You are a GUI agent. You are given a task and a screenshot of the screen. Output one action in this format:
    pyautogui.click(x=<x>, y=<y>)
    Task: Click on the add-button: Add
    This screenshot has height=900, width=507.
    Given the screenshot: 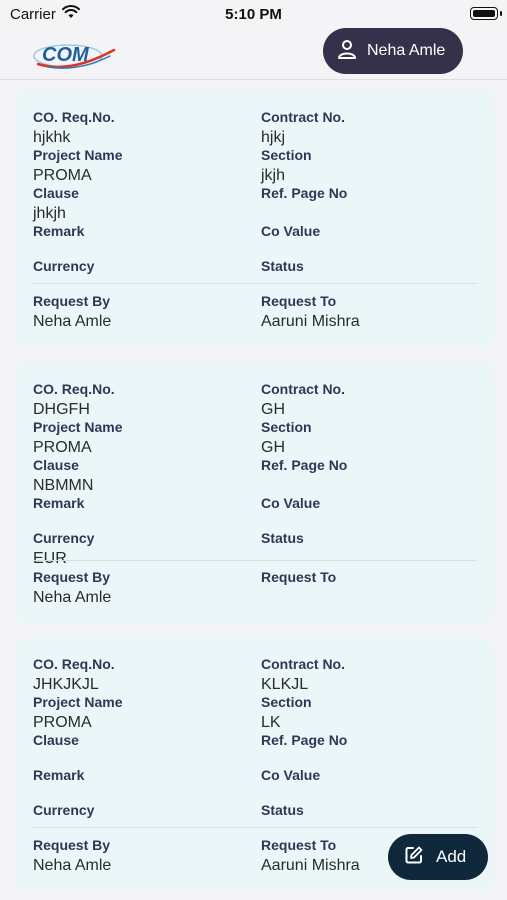 What is the action you would take?
    pyautogui.click(x=438, y=857)
    